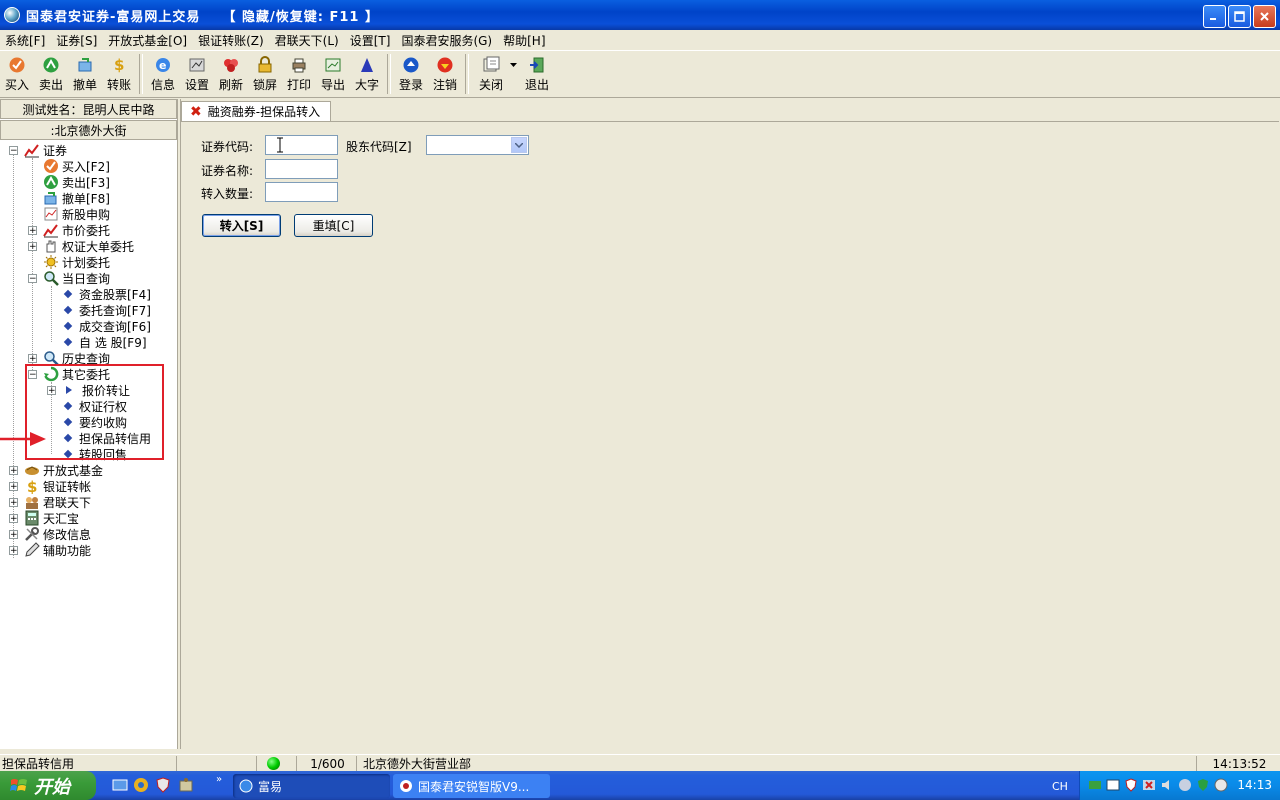 The height and width of the screenshot is (800, 1280). I want to click on expand-junlian: +, so click(13, 503).